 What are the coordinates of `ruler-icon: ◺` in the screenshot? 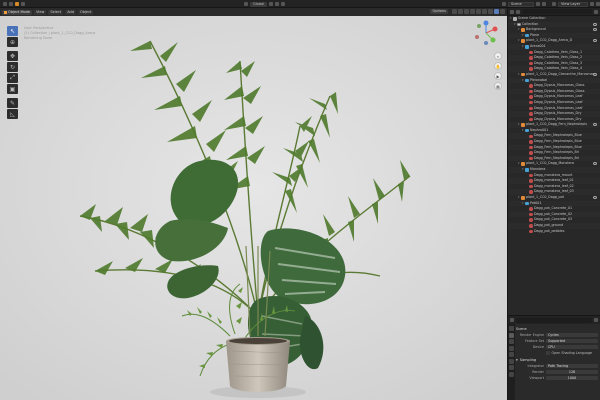 It's located at (12, 114).